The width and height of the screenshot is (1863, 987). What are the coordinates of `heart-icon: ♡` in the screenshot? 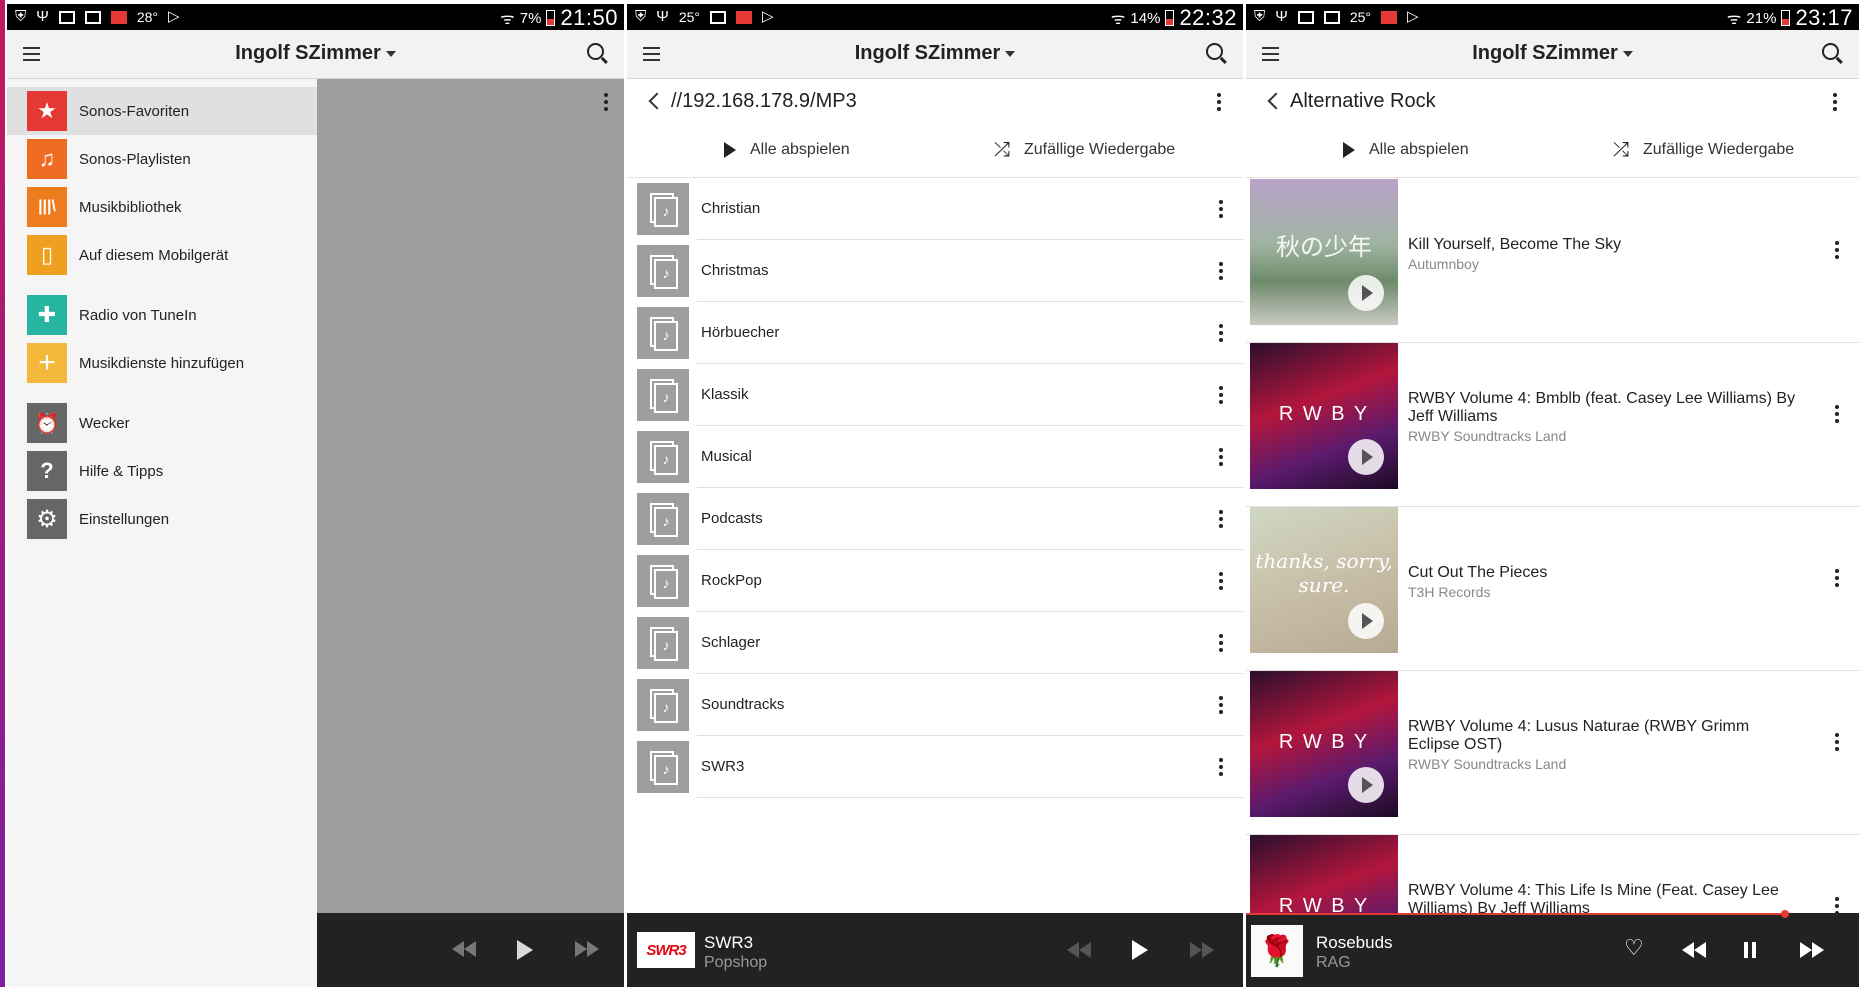 It's located at (1634, 948).